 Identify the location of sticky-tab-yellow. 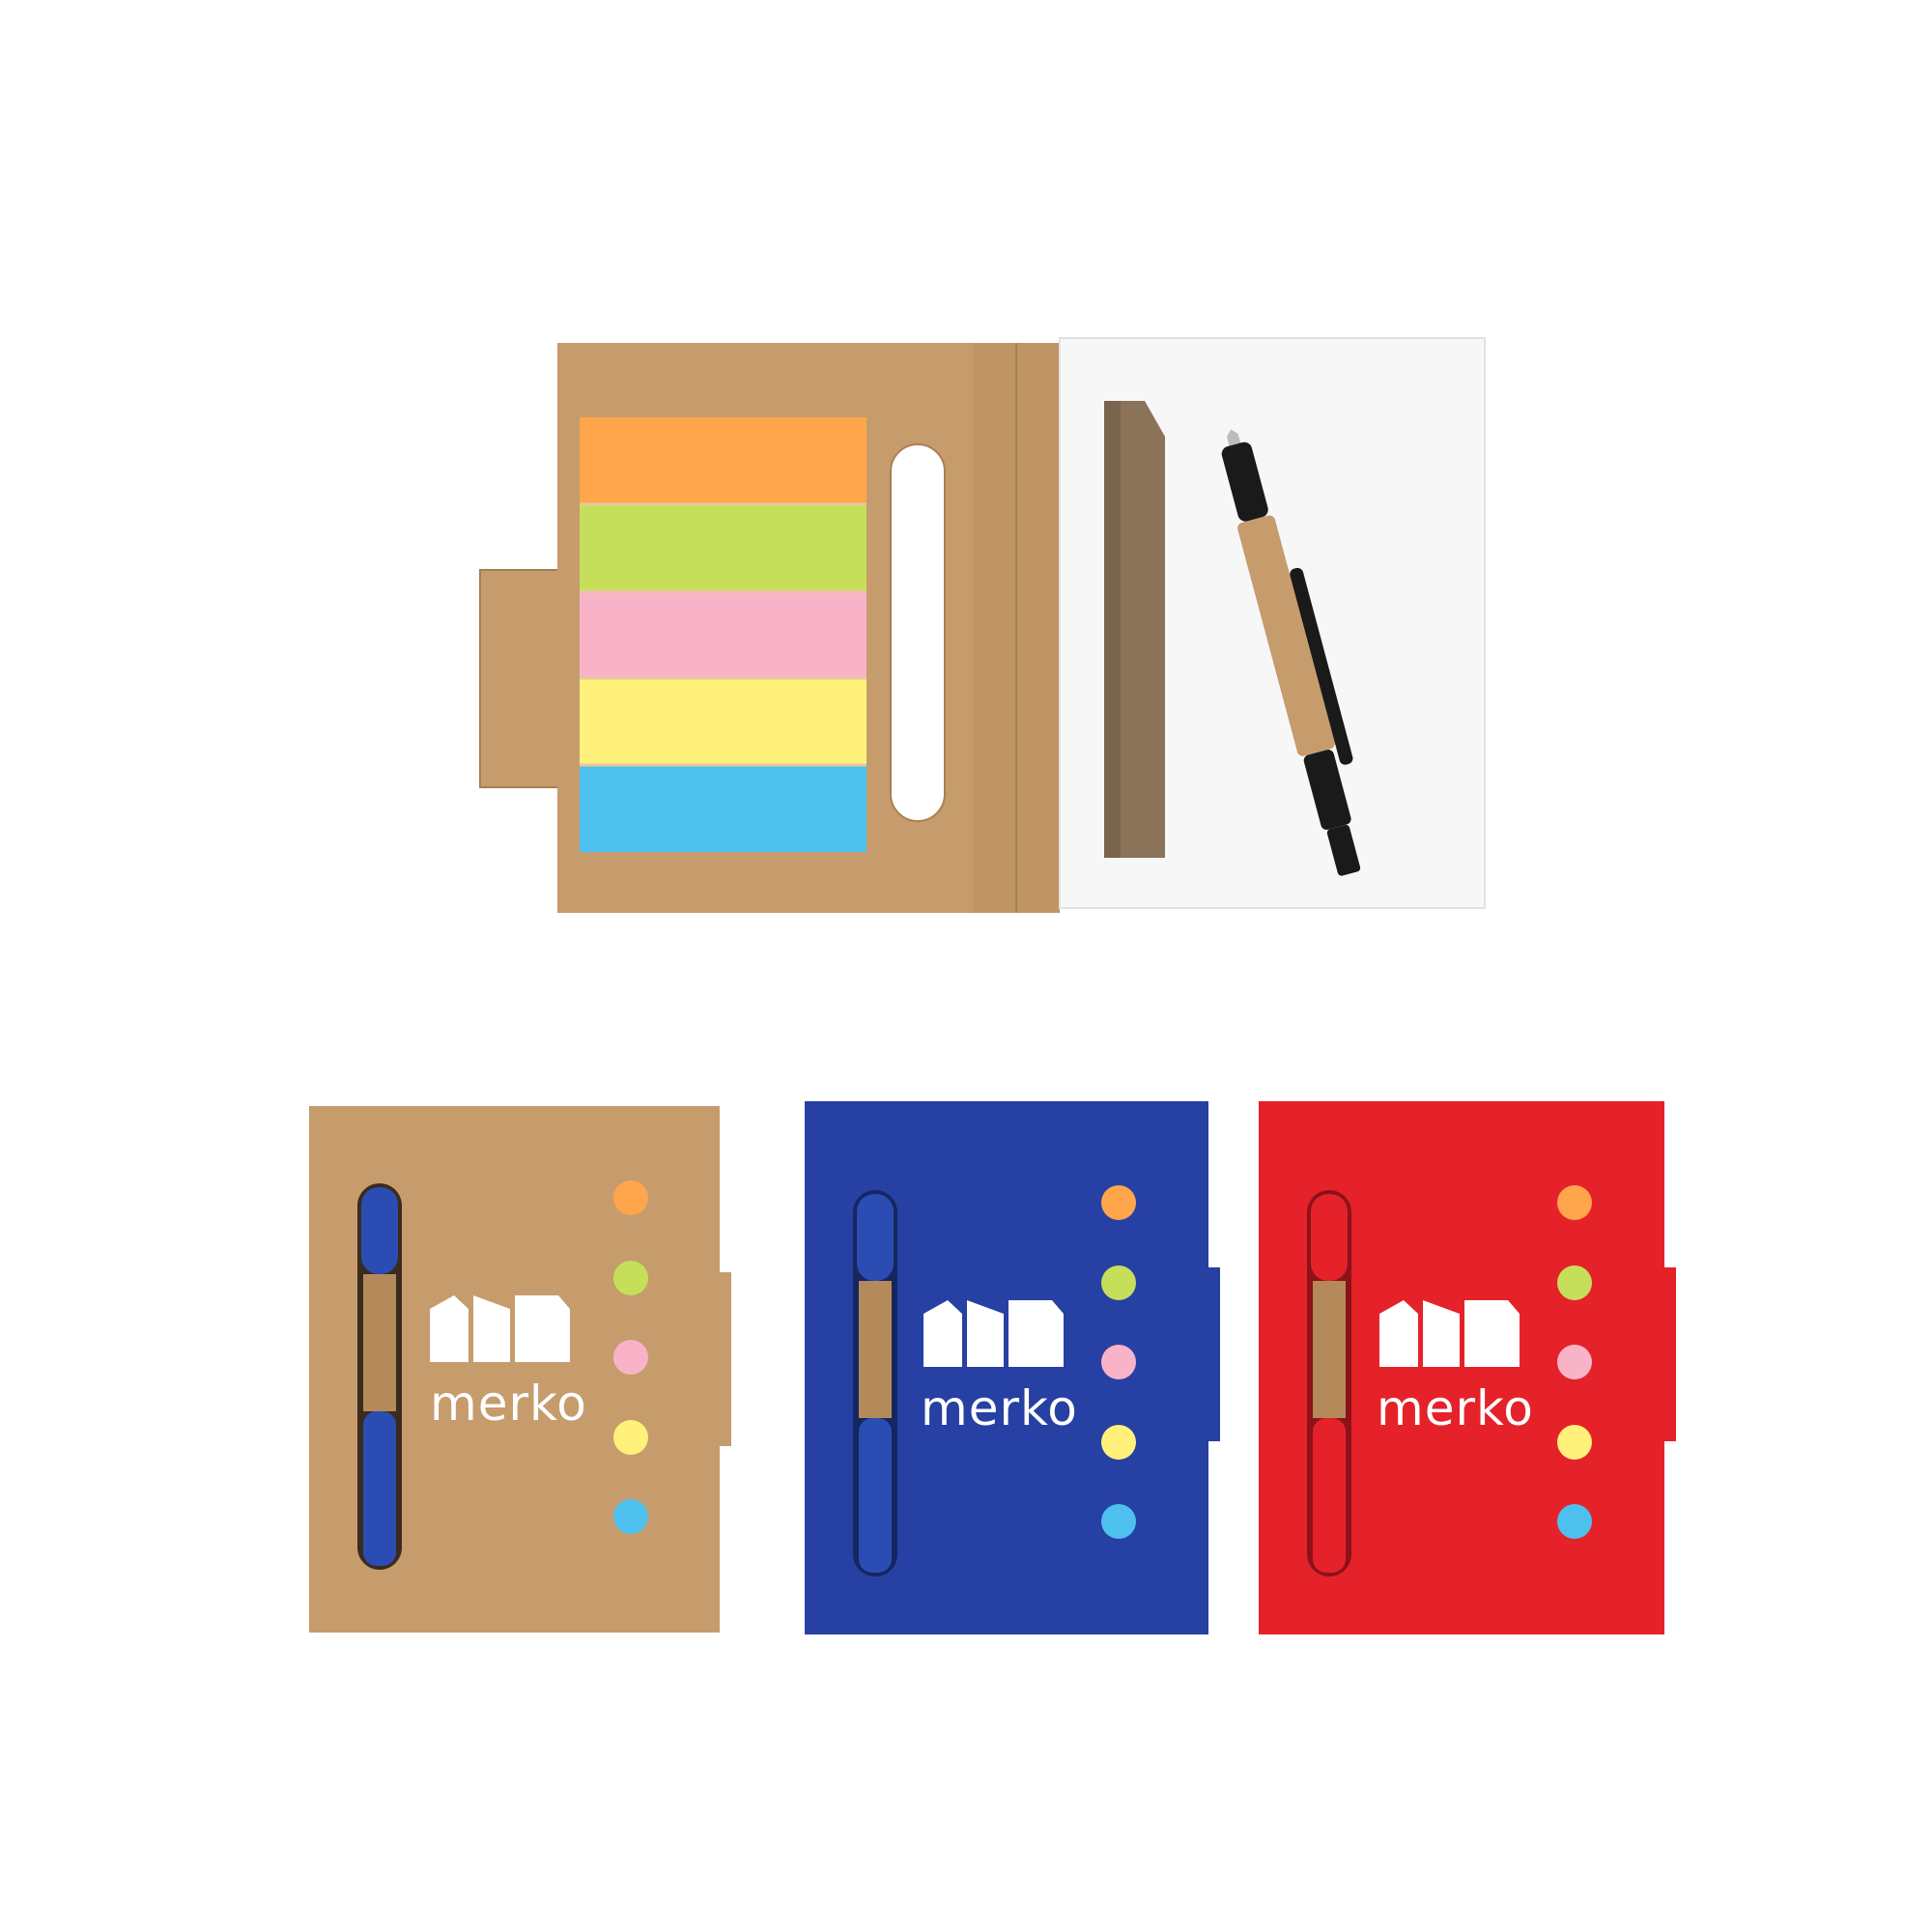
(723, 721).